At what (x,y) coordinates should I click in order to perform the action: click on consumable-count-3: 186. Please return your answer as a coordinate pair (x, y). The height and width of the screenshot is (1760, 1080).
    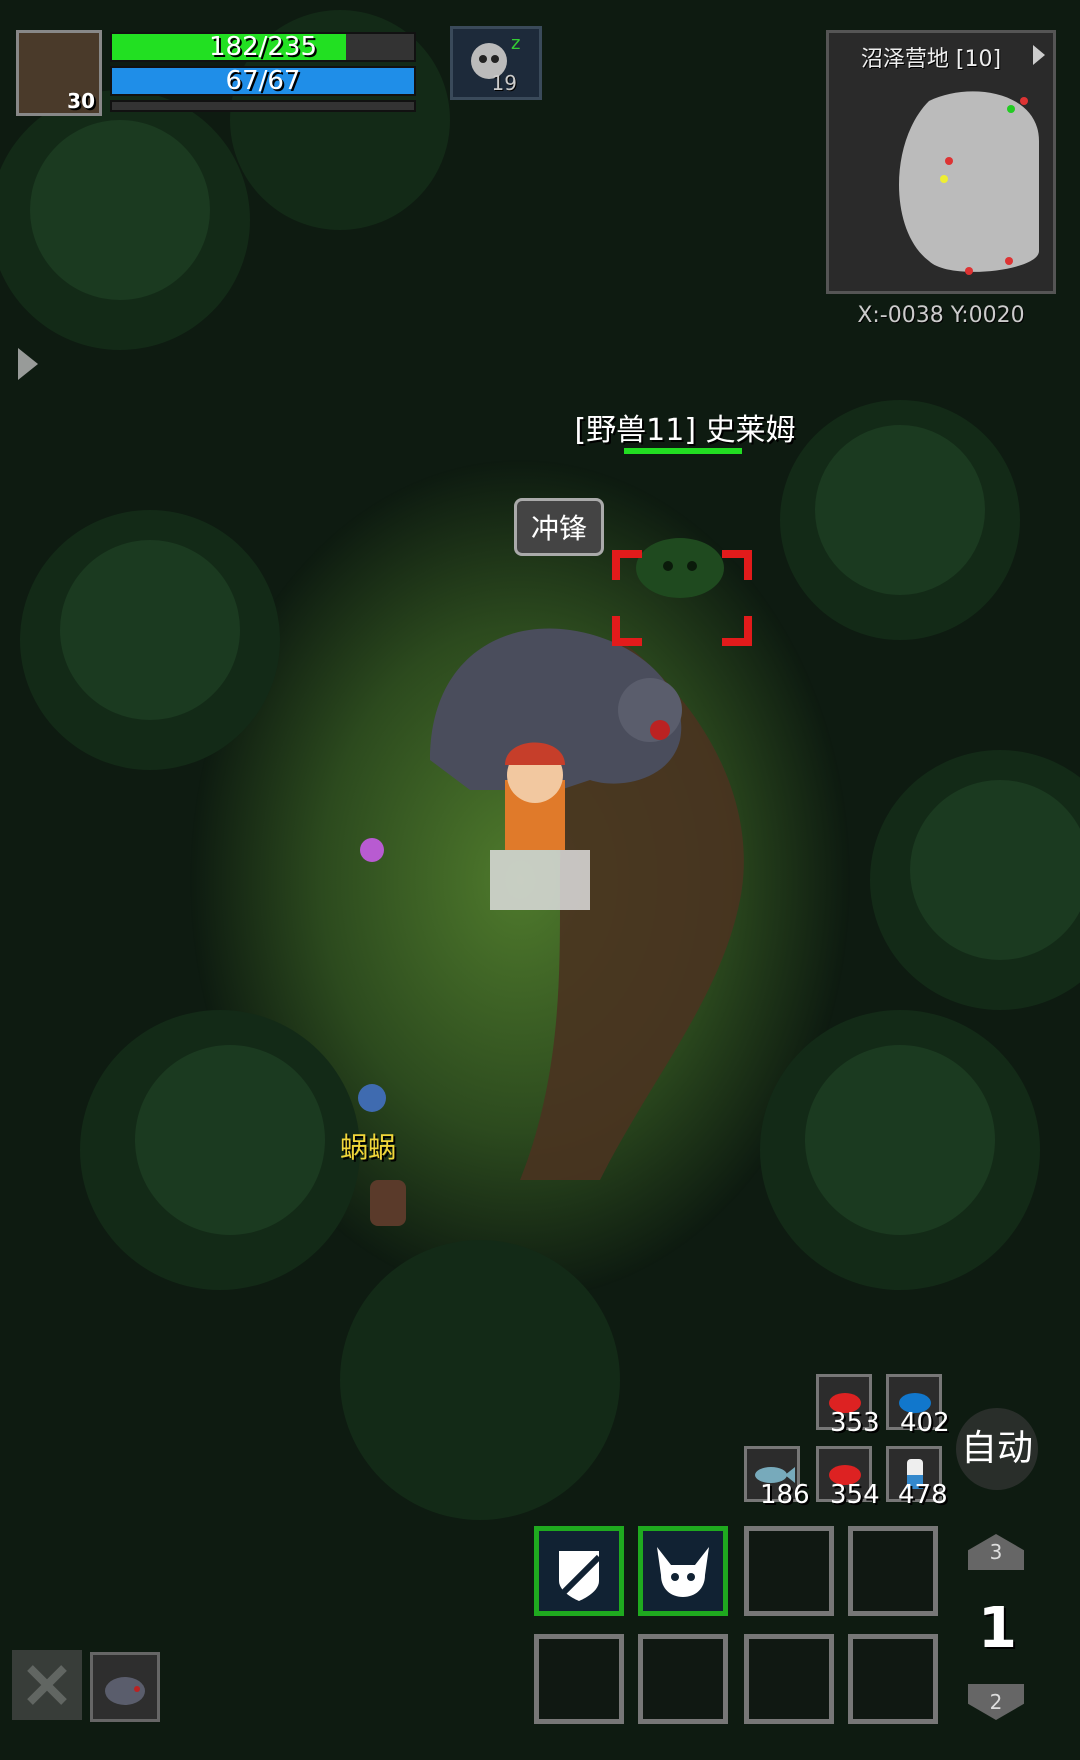
    Looking at the image, I should click on (785, 1495).